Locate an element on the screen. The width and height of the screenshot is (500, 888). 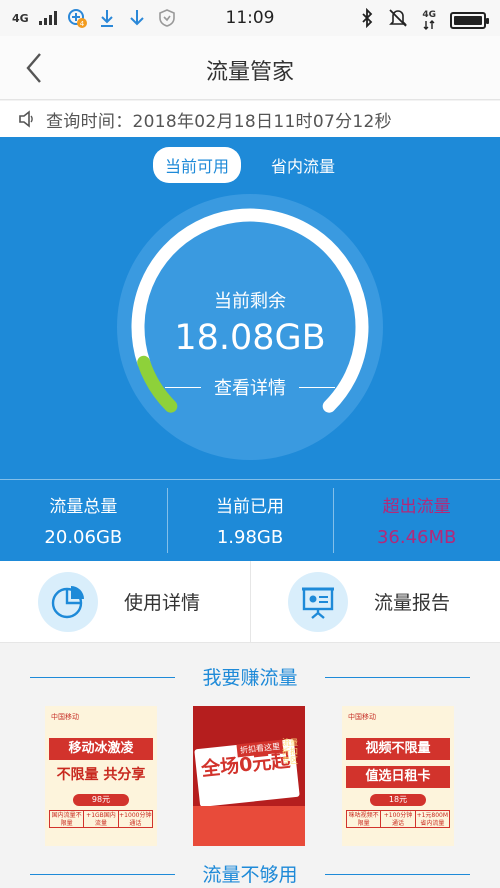
promo-zone-tag: 流量折扣专区 is located at coordinates (290, 751).